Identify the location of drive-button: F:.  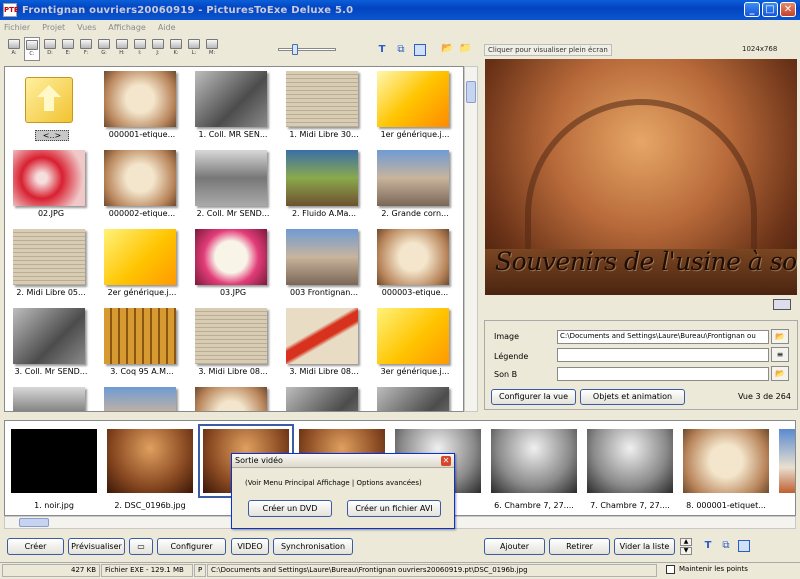
(86, 49).